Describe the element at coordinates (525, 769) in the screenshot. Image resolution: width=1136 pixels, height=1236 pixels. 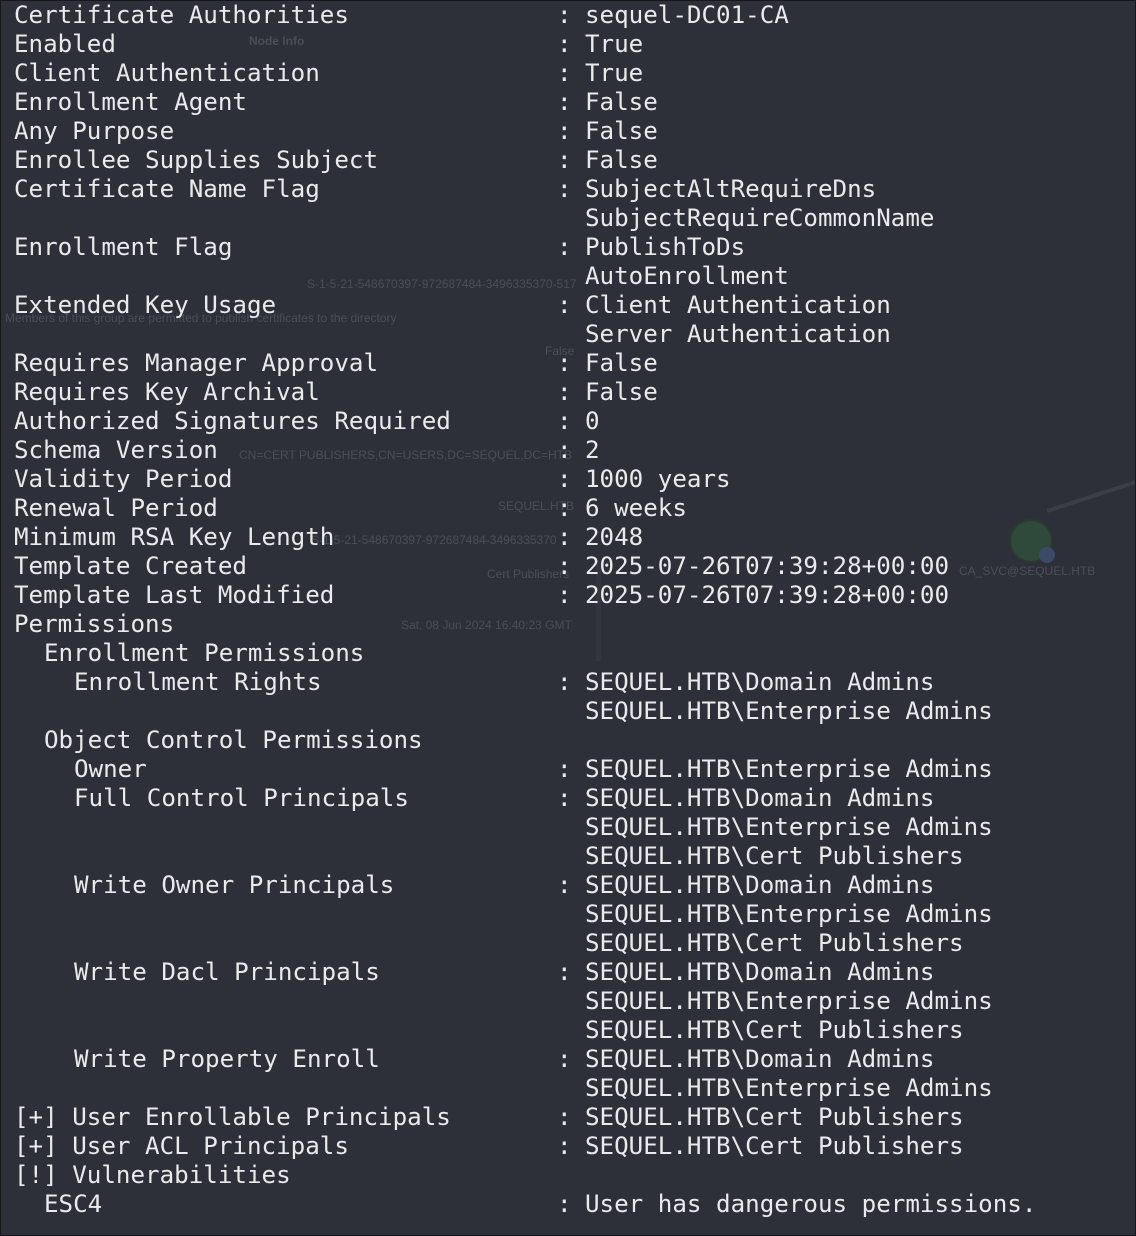
I see `output-line: Owner: SEQUEL.HTB\Enterprise Admins` at that location.